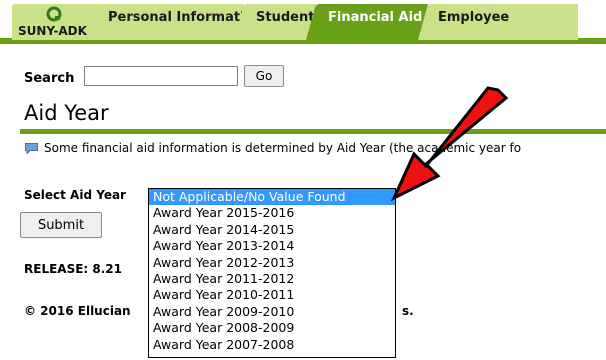 This screenshot has height=360, width=606. I want to click on tab-home-label: SUNY-ADK, so click(52, 31).